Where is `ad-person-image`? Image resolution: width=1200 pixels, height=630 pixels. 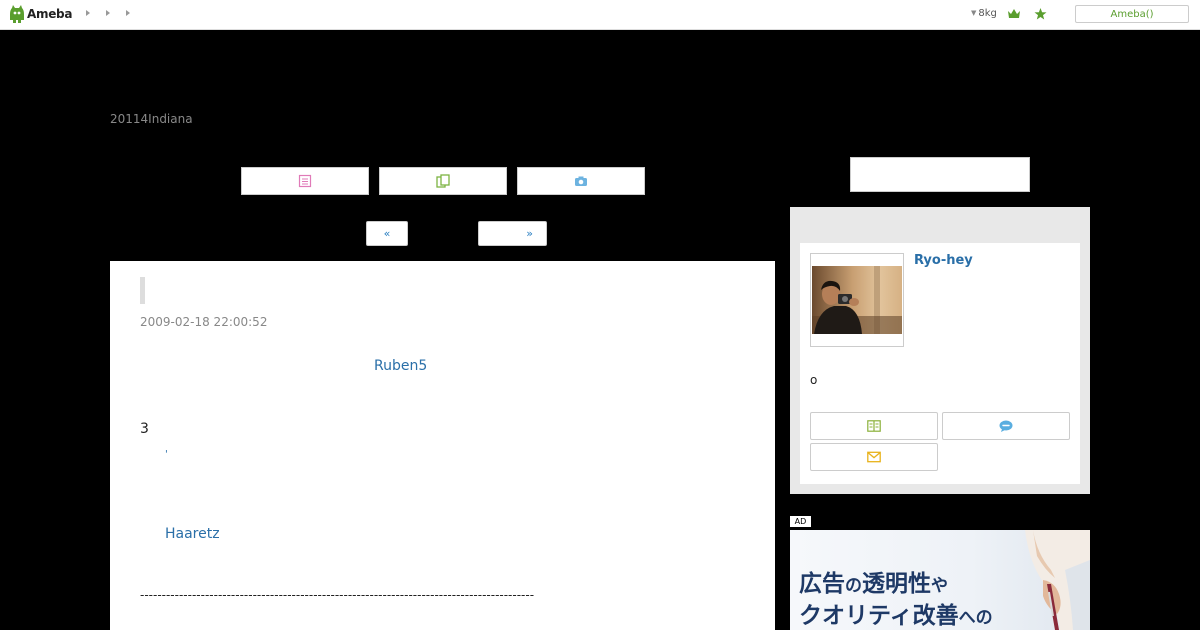 ad-person-image is located at coordinates (1057, 580).